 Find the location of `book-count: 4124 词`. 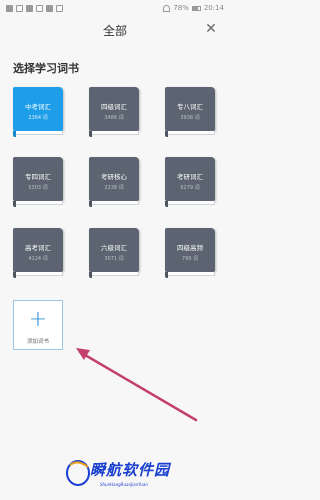

book-count: 4124 词 is located at coordinates (38, 259).